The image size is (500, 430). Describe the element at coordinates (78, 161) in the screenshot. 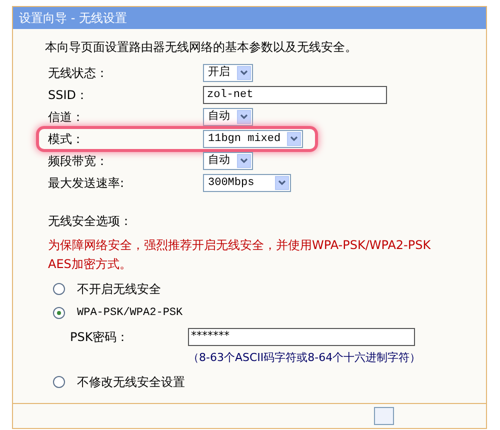

I see `field-label: 频段带宽：` at that location.